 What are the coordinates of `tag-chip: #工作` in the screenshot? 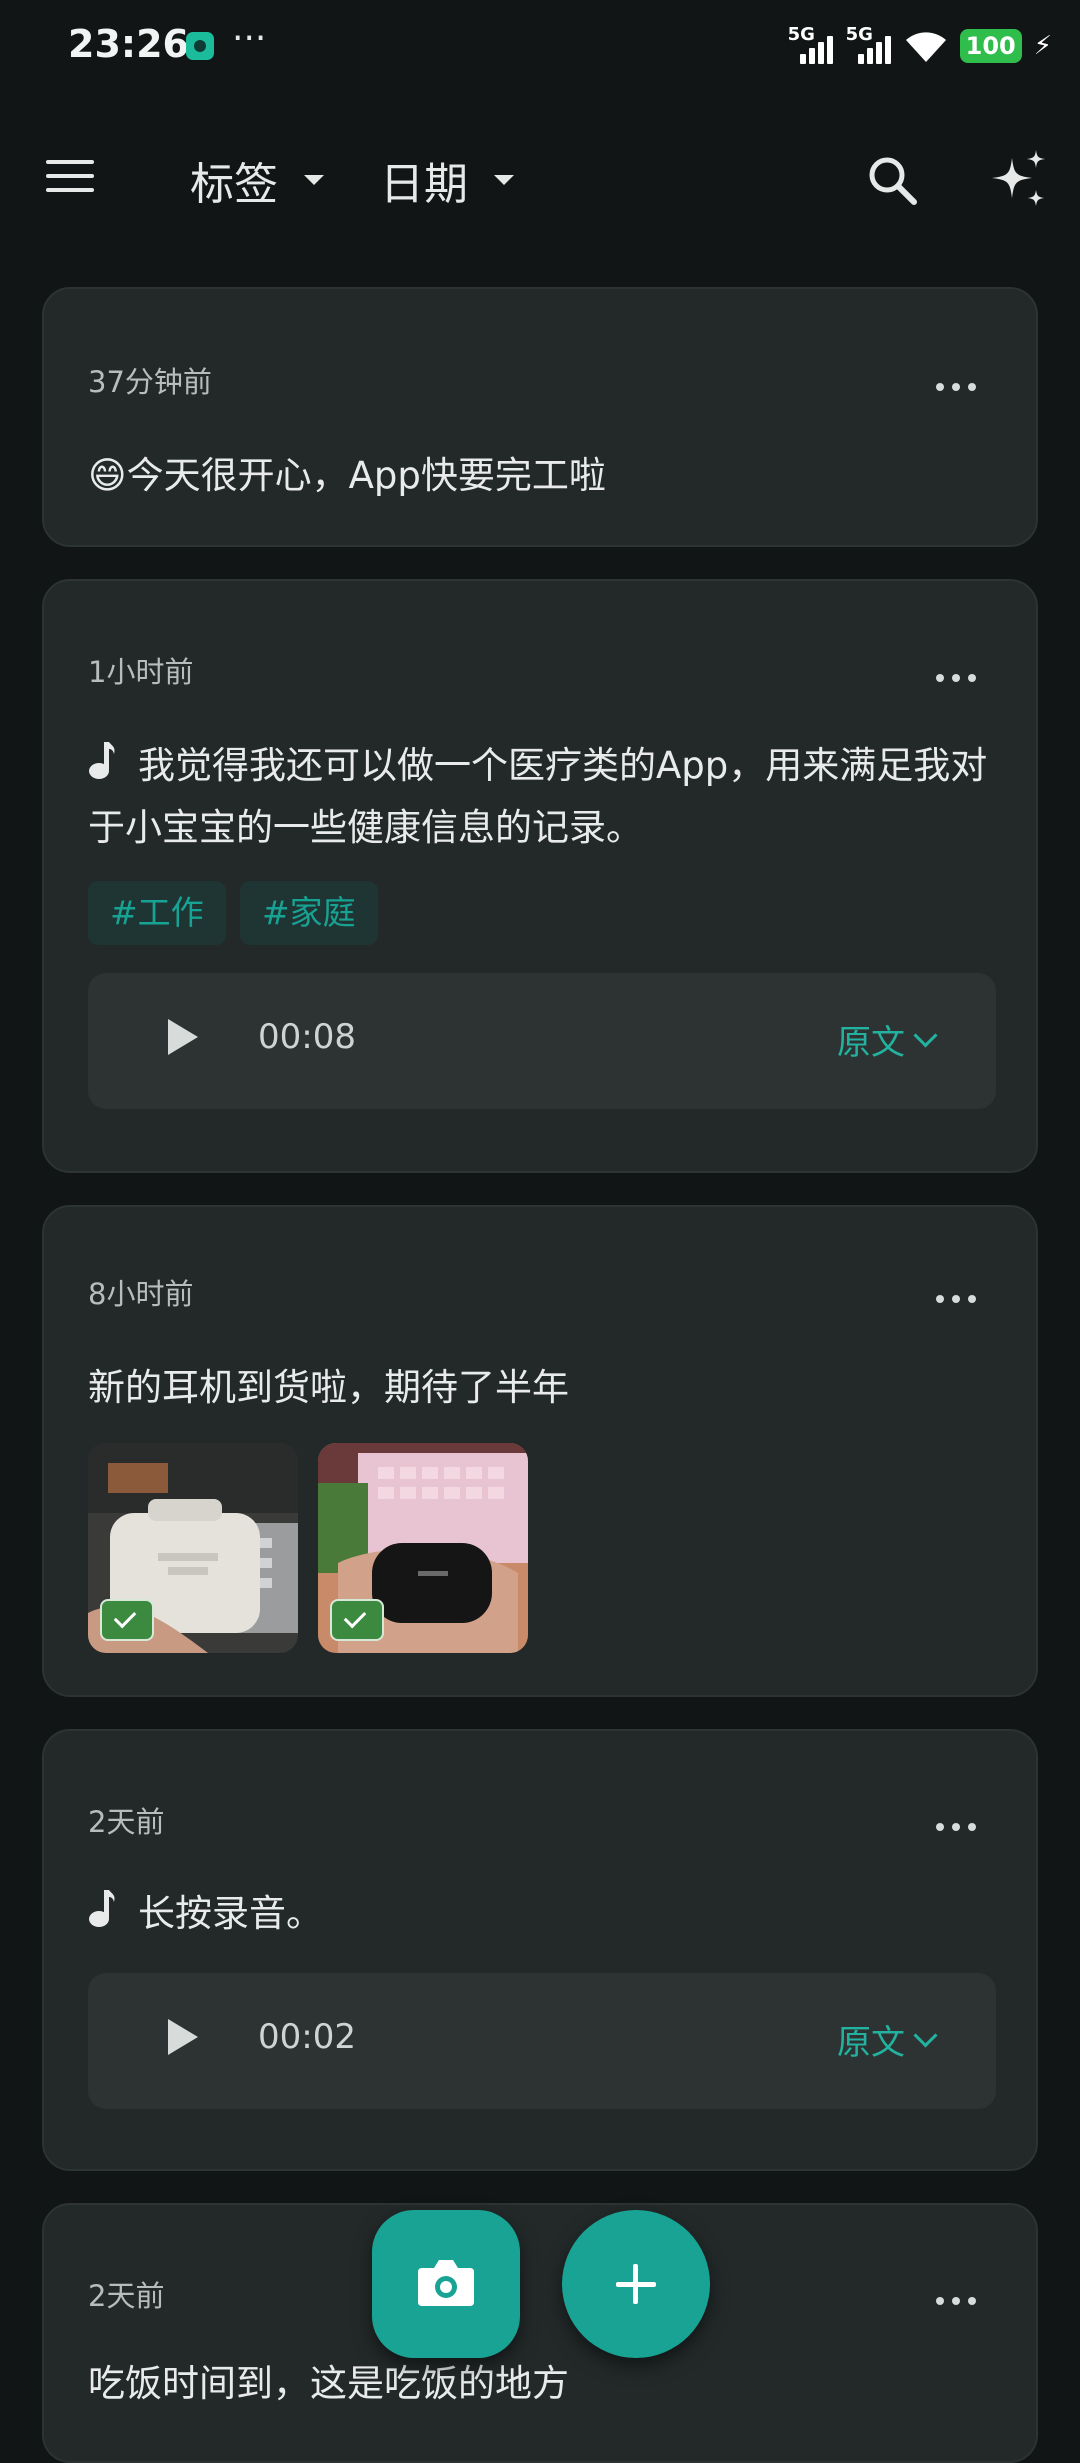 It's located at (157, 913).